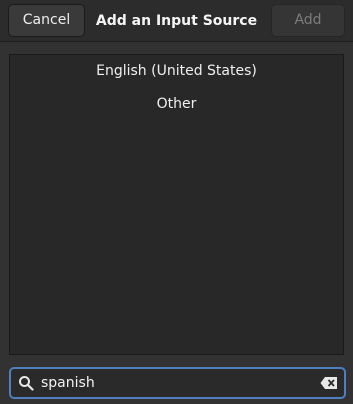 This screenshot has height=404, width=353. What do you see at coordinates (176, 104) in the screenshot?
I see `list-item-other: Other` at bounding box center [176, 104].